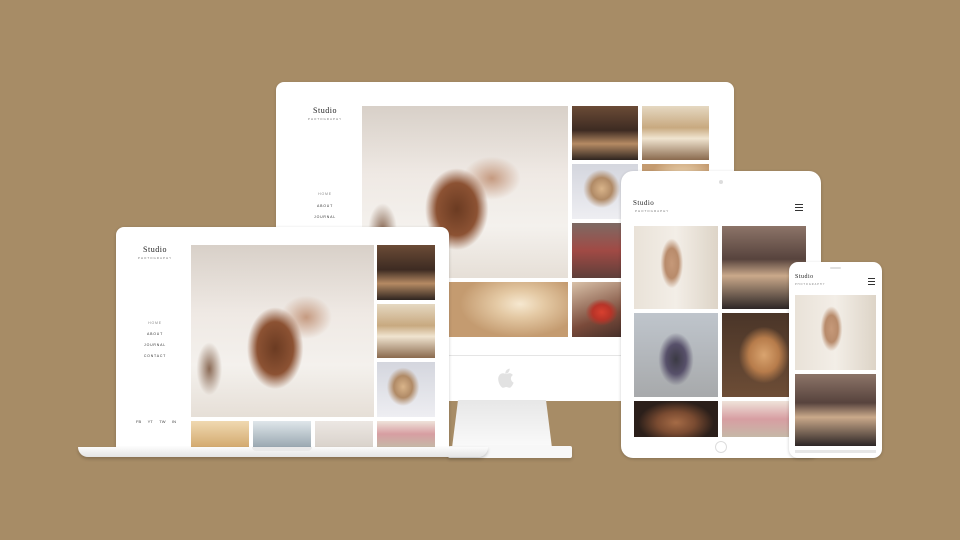 This screenshot has height=540, width=960. What do you see at coordinates (138, 421) in the screenshot?
I see `facebook-link: FB` at bounding box center [138, 421].